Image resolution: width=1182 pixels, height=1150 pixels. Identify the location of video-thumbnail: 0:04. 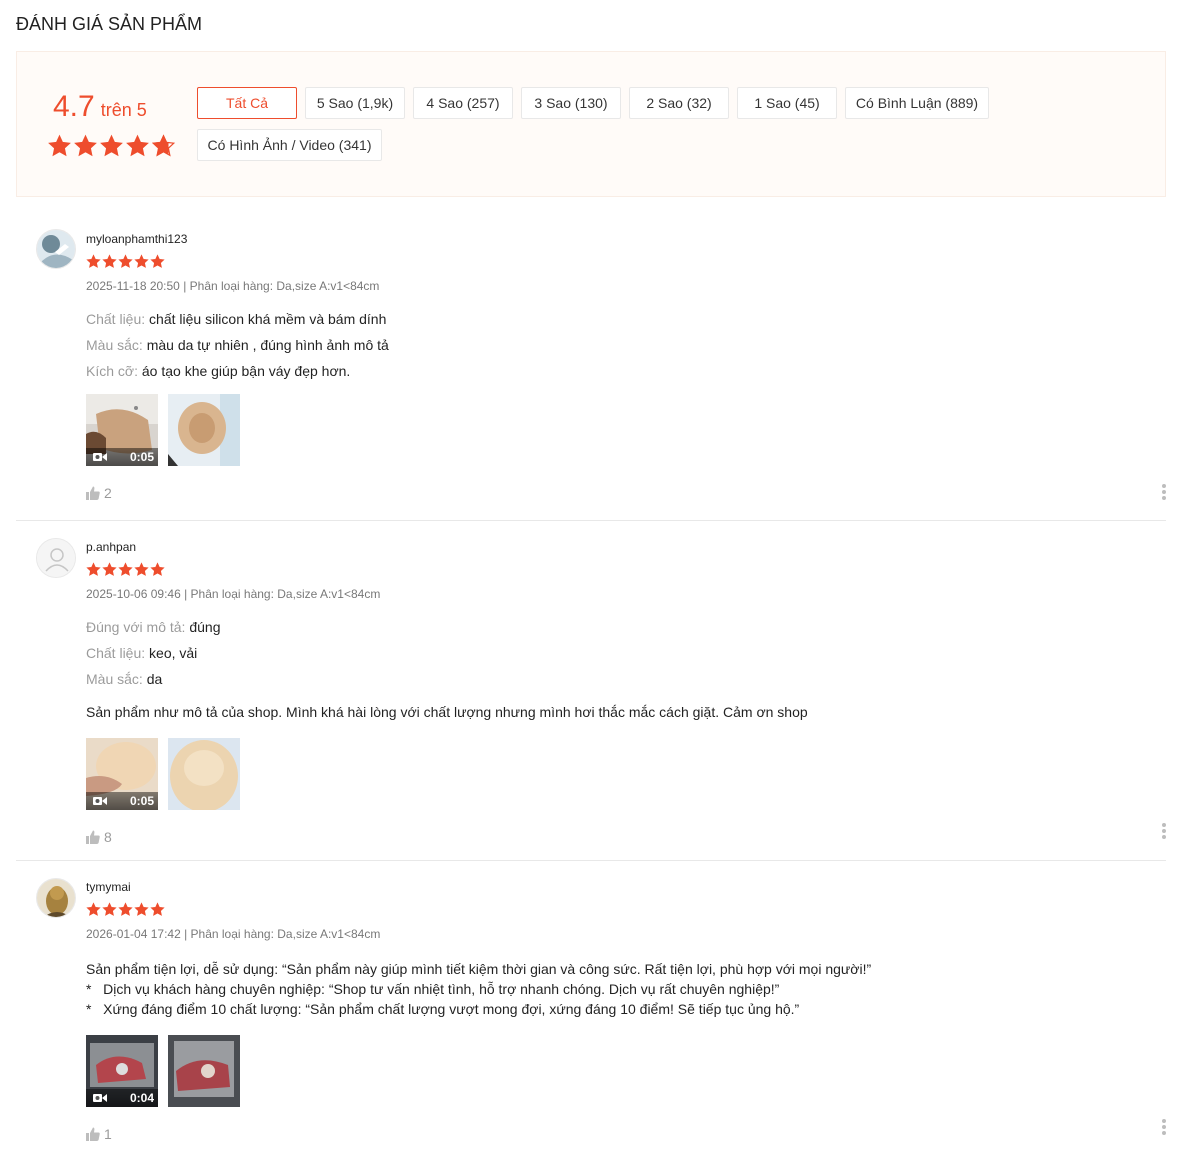
(122, 1071).